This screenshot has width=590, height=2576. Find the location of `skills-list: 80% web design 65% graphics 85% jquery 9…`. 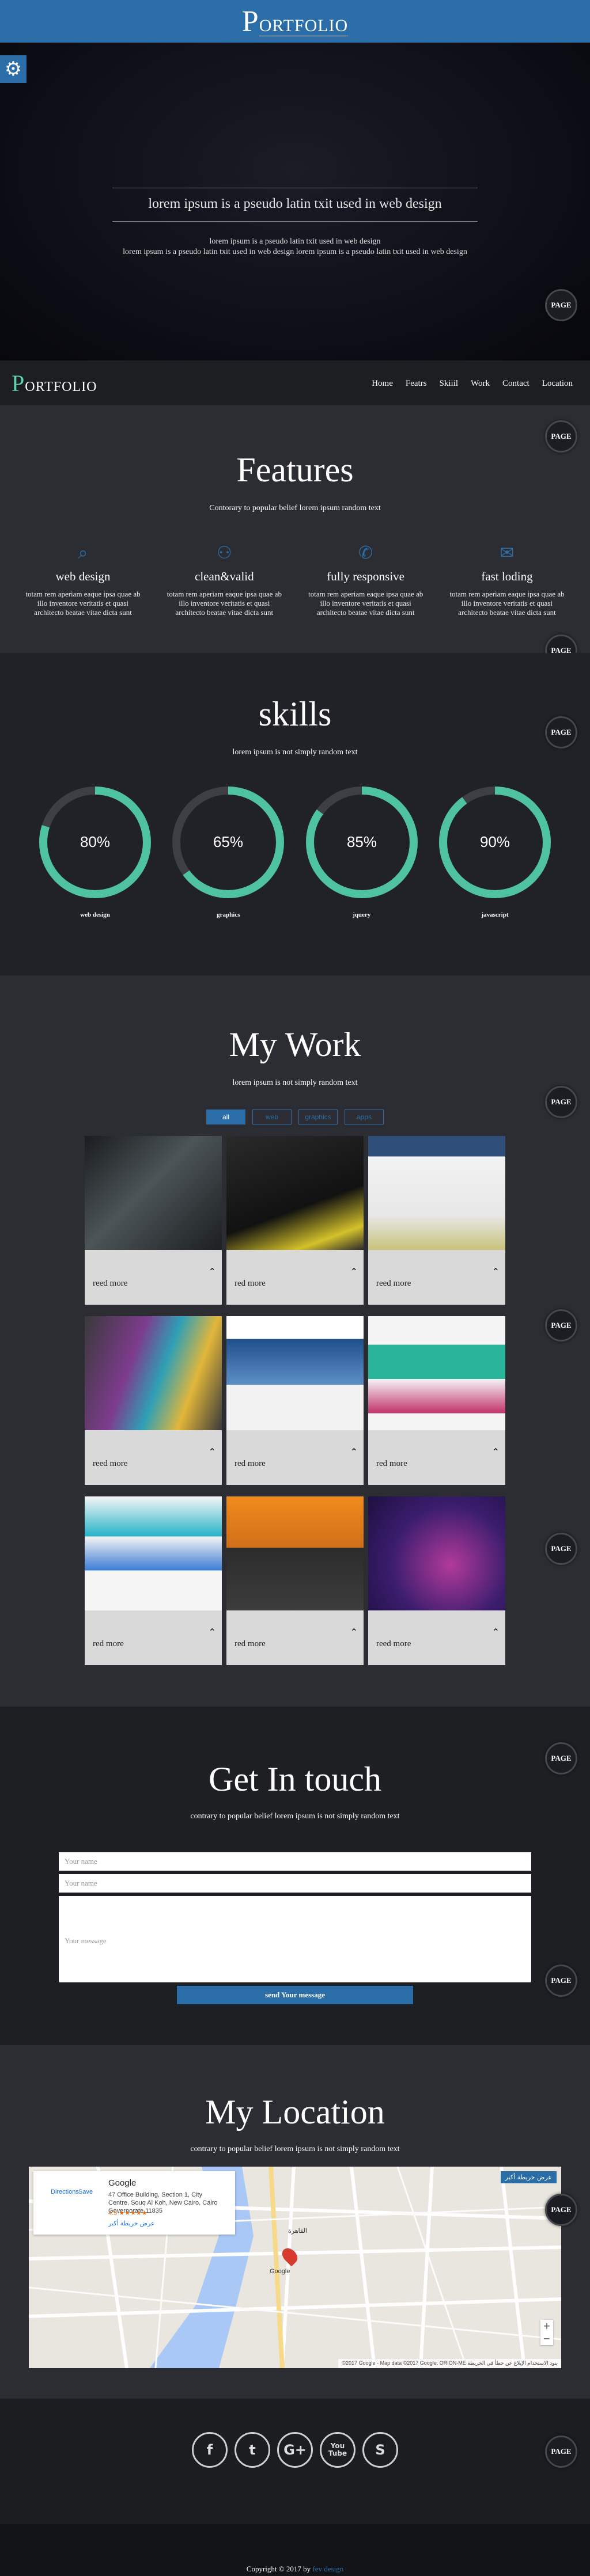

skills-list: 80% web design 65% graphics 85% jquery 9… is located at coordinates (295, 852).